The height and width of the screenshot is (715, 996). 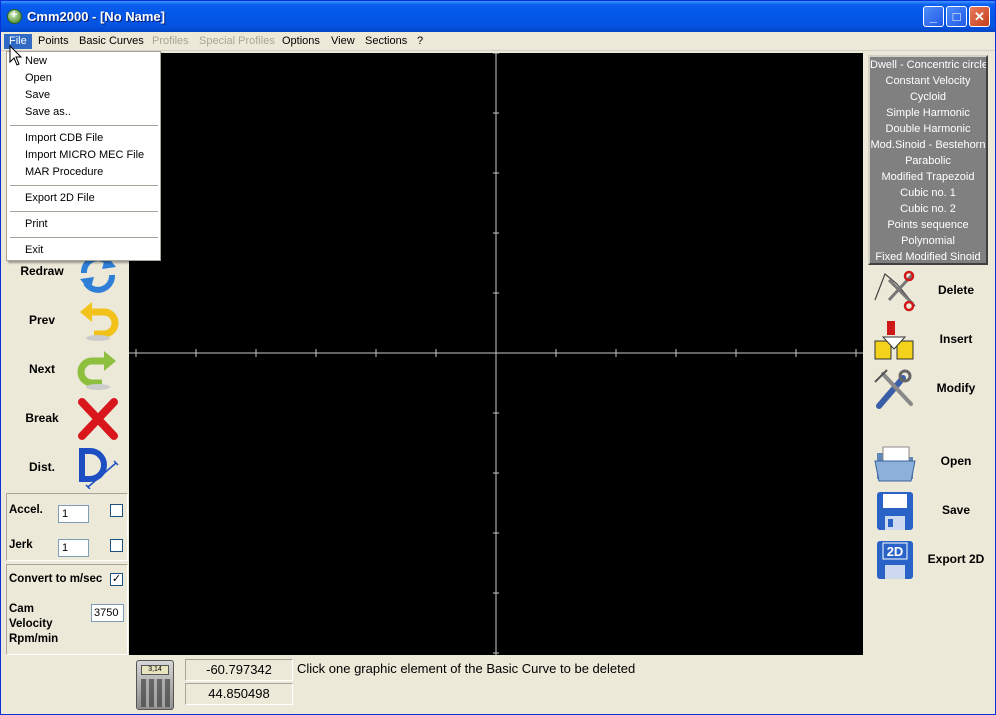 I want to click on menu-sections: Sections, so click(x=386, y=41).